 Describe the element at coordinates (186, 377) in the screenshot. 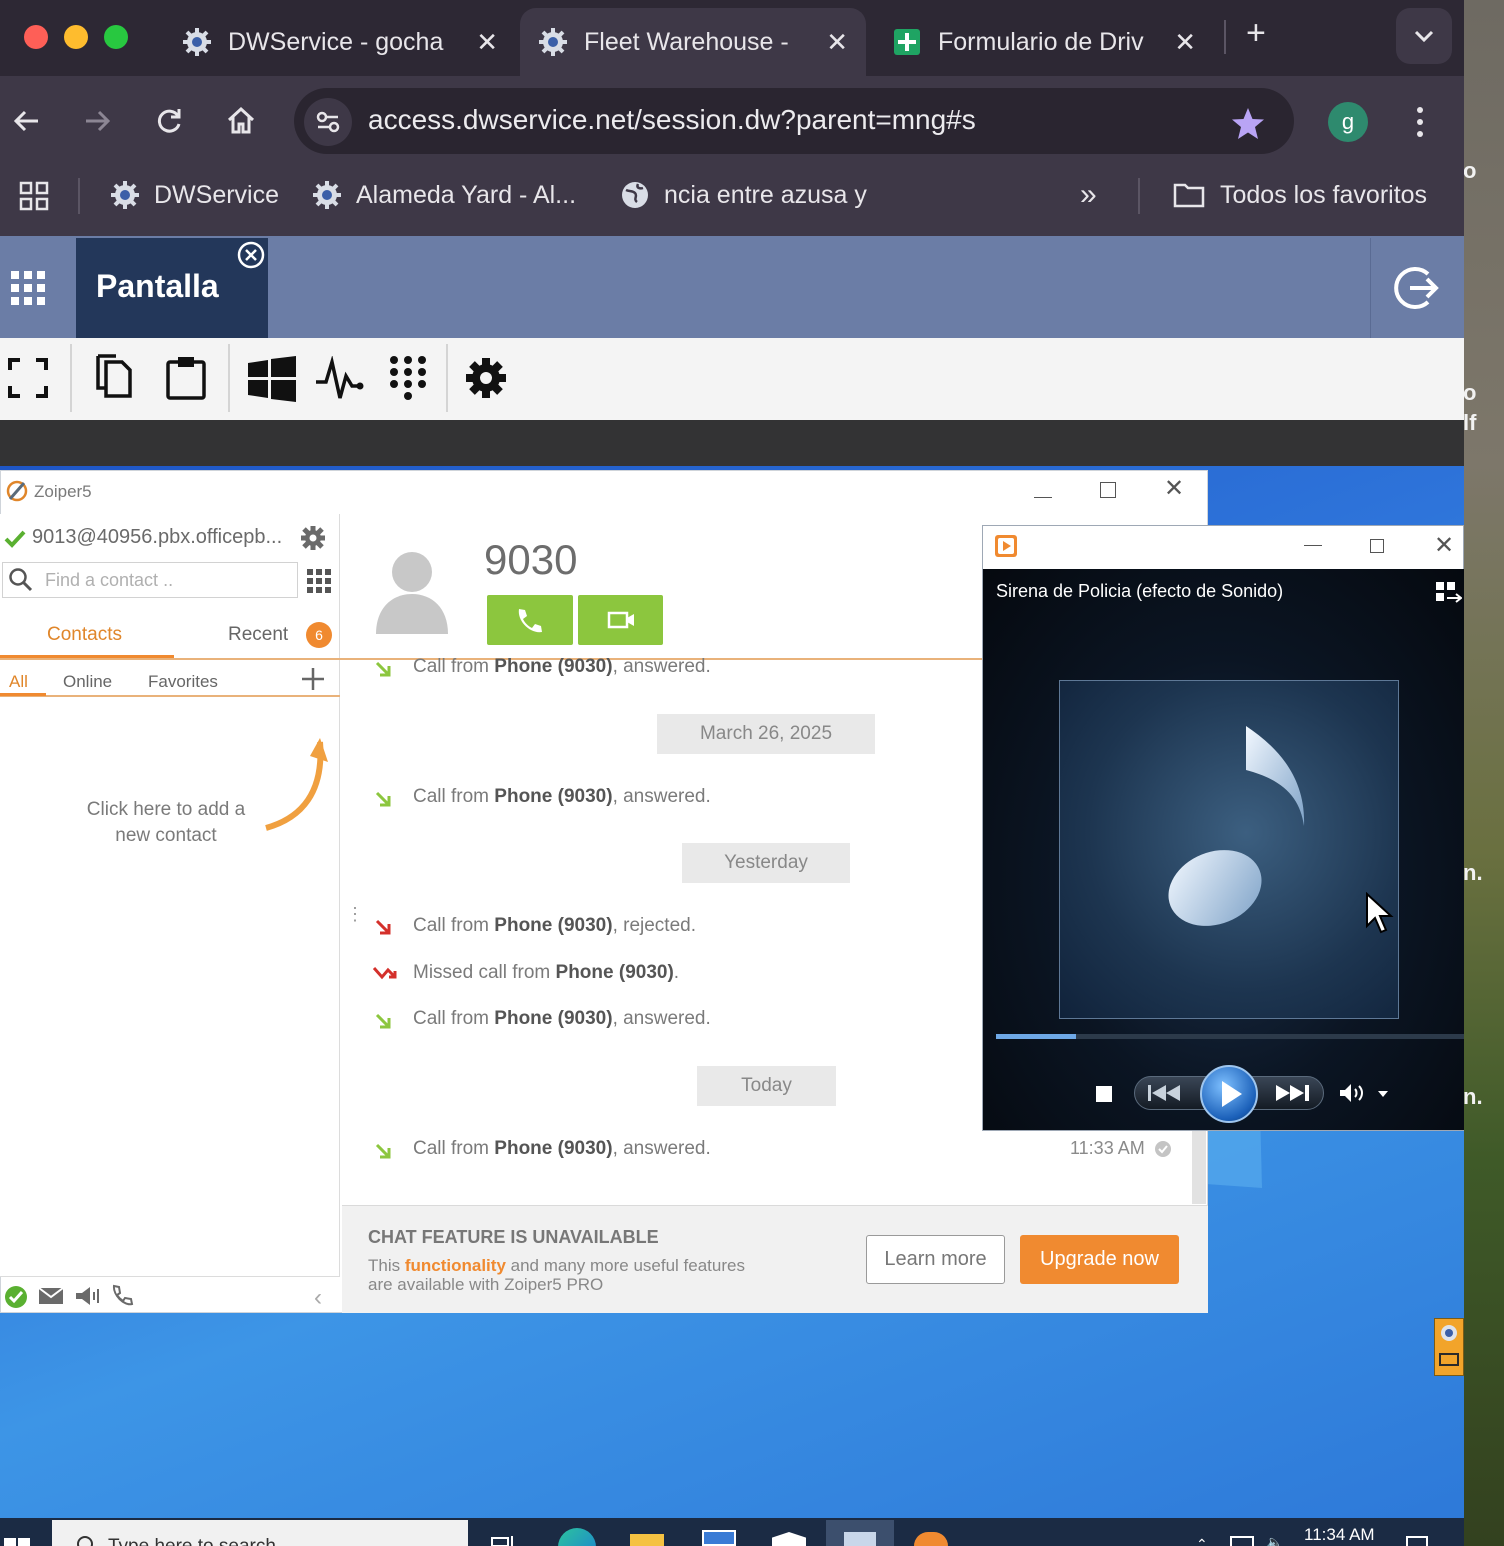

I see `paste-clipboard-icon` at that location.